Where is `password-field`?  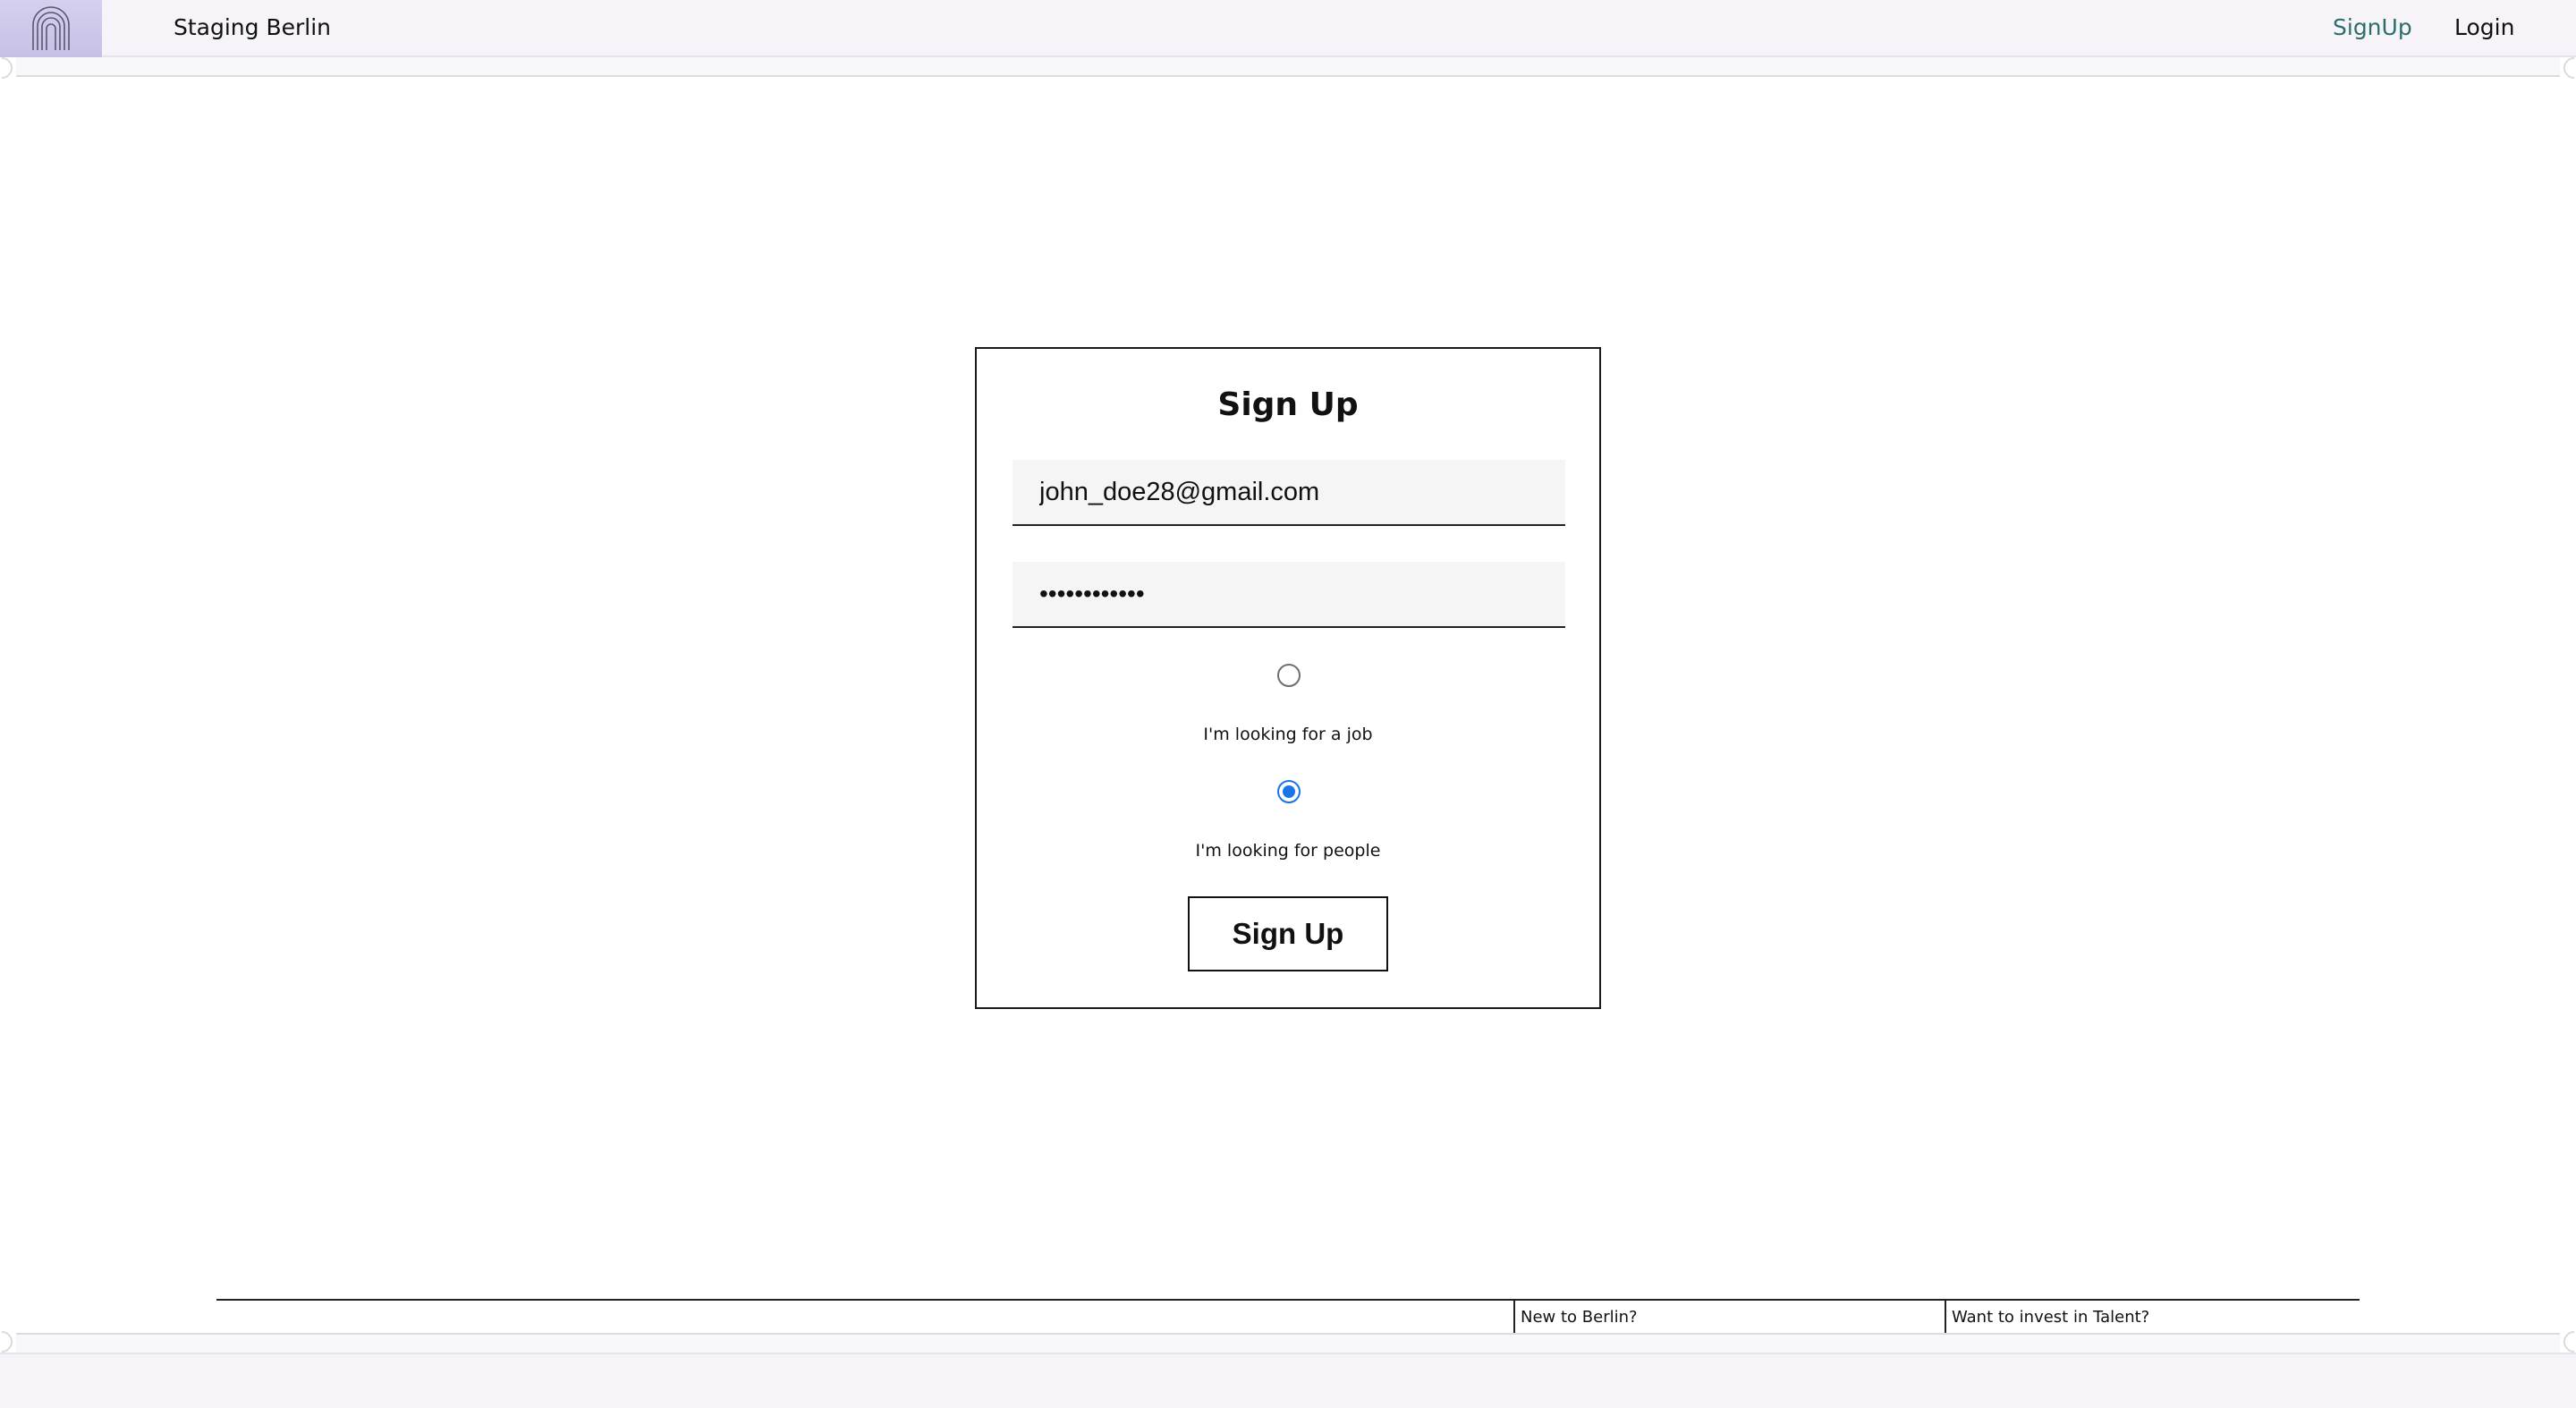
password-field is located at coordinates (1289, 595).